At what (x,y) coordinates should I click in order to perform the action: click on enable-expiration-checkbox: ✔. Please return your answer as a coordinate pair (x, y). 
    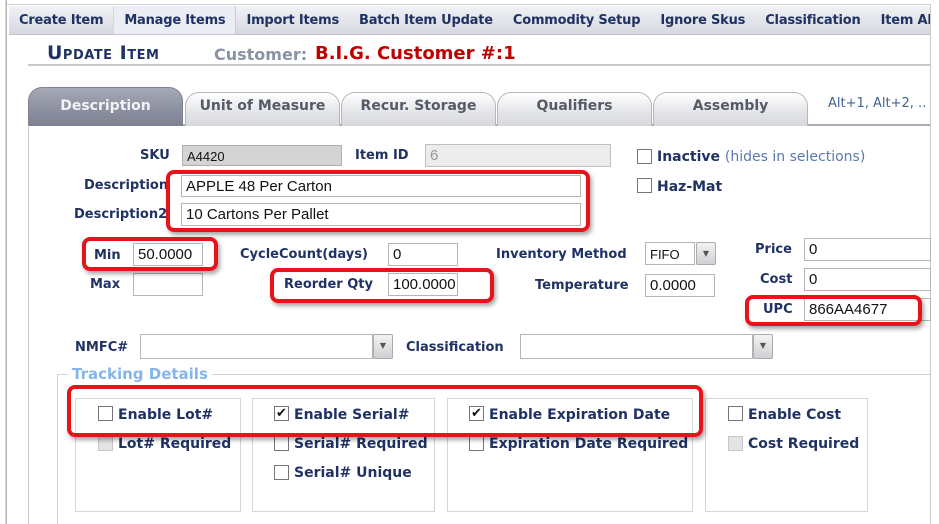
    Looking at the image, I should click on (476, 413).